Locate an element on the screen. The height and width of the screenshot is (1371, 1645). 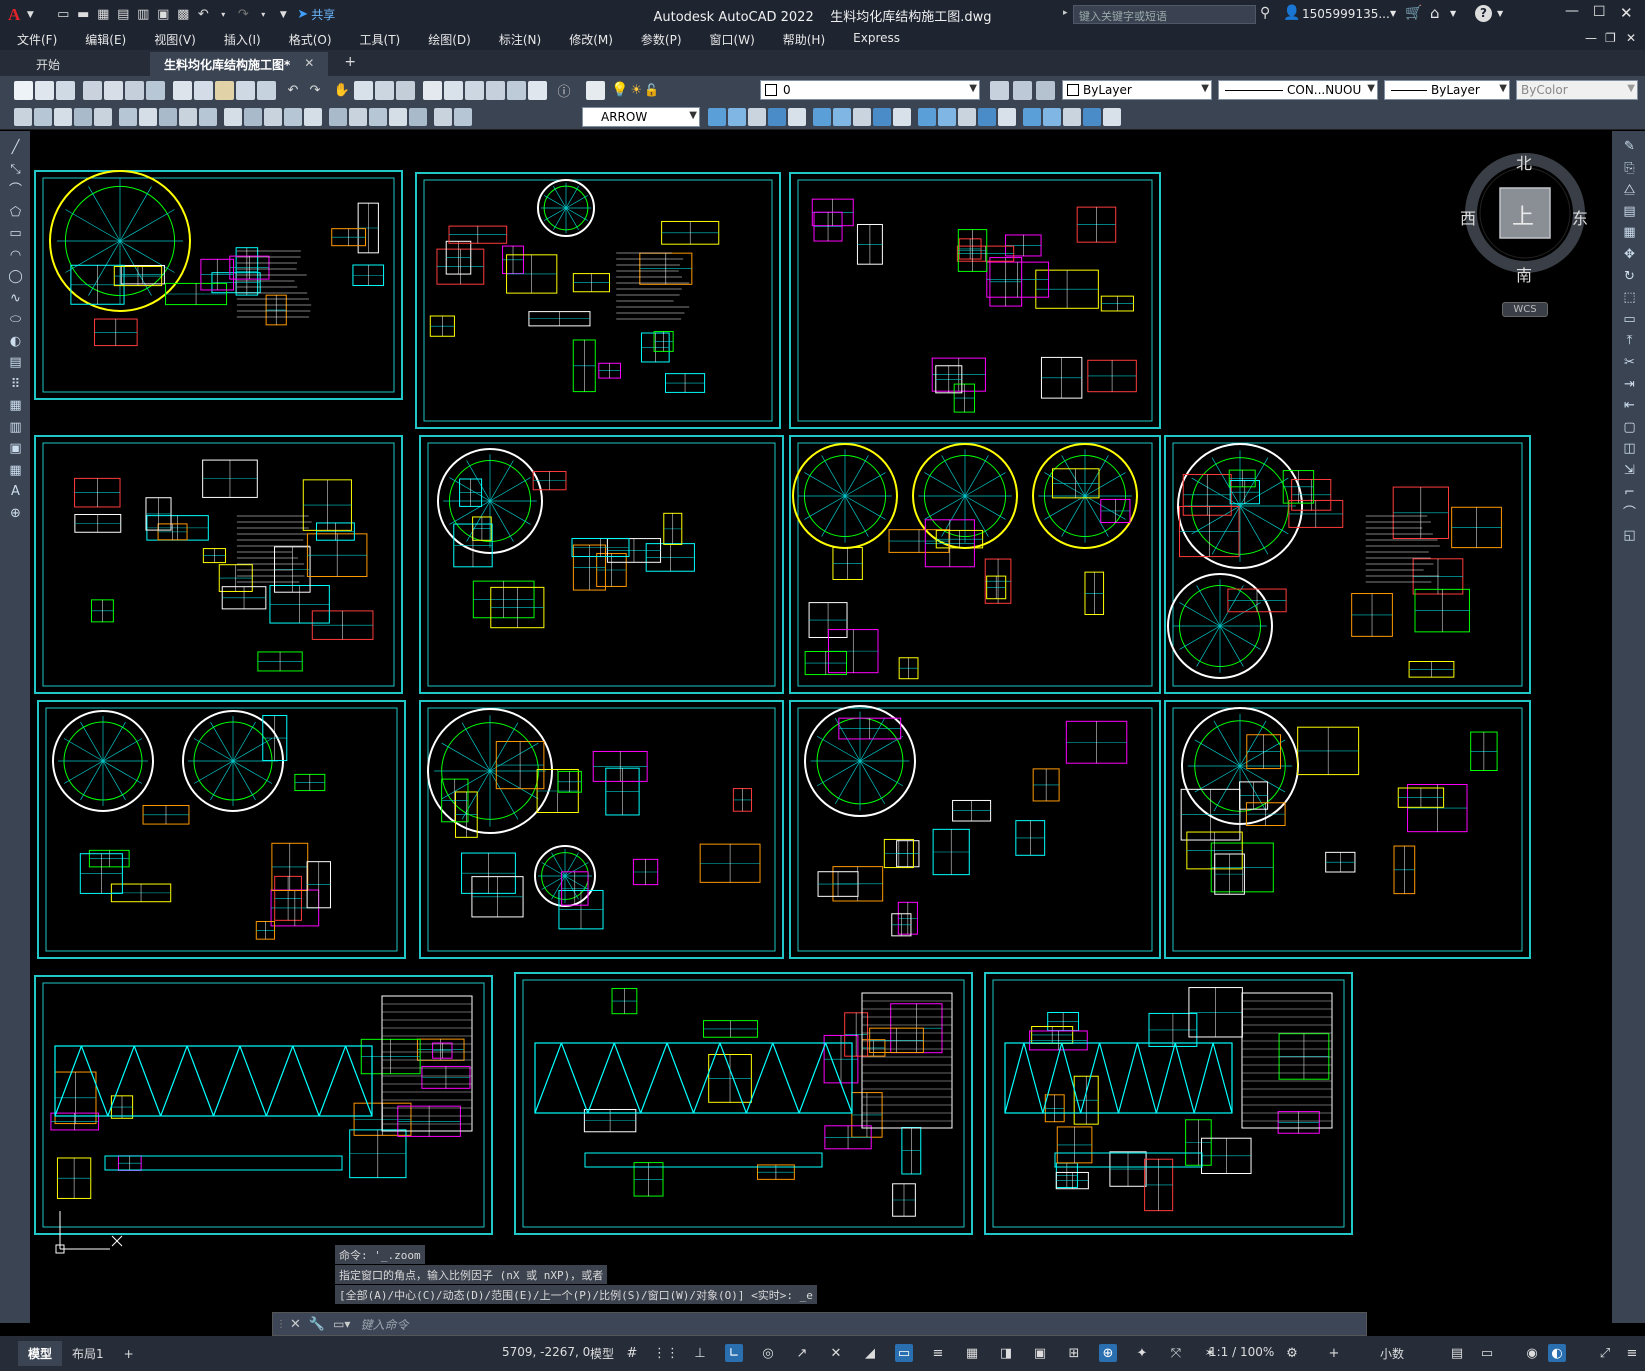
lock-ui-icon: ▭ is located at coordinates (1487, 1353).